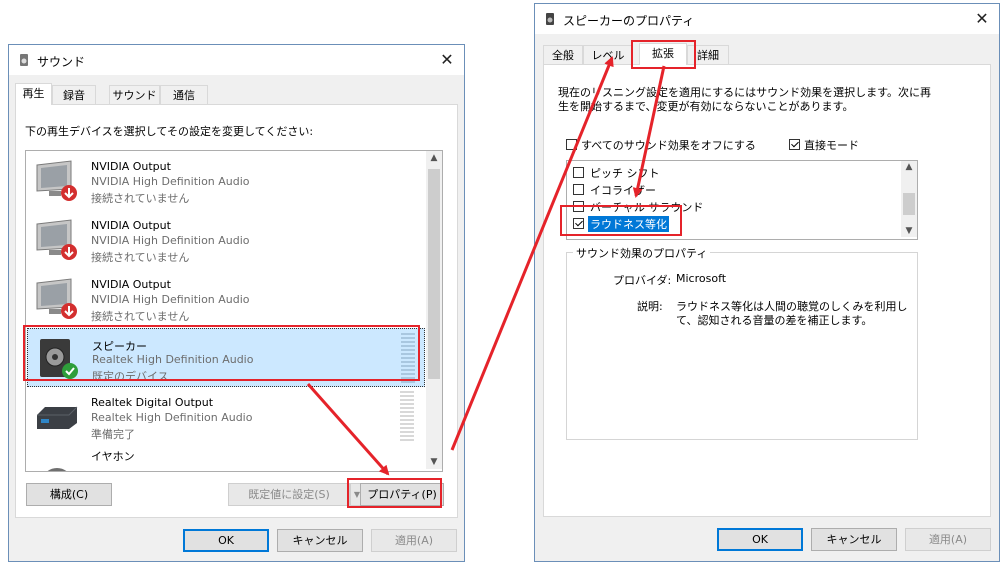 The width and height of the screenshot is (1000, 562). I want to click on tab-label: 拡張, so click(663, 53).